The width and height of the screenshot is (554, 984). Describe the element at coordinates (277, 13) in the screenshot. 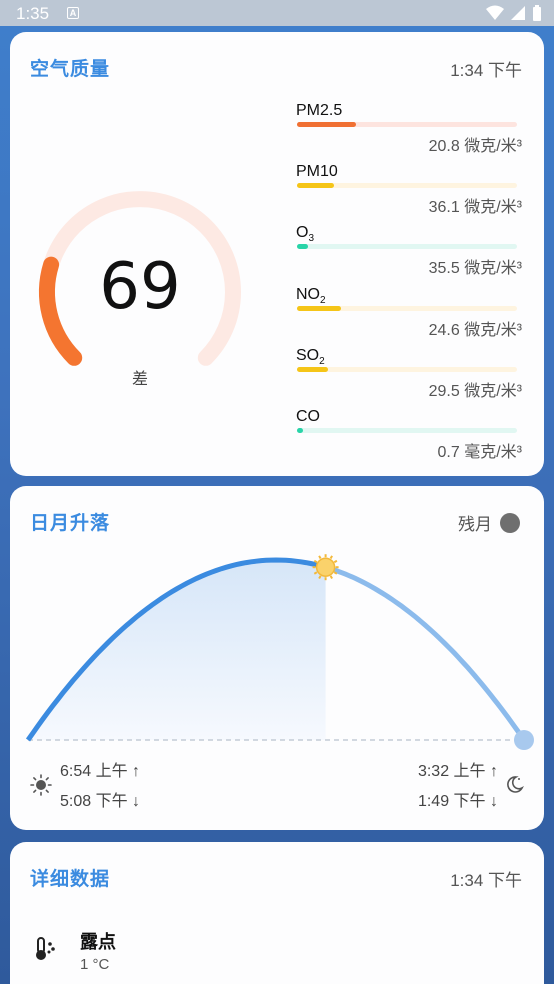

I see `status-bar: 1:35 A` at that location.